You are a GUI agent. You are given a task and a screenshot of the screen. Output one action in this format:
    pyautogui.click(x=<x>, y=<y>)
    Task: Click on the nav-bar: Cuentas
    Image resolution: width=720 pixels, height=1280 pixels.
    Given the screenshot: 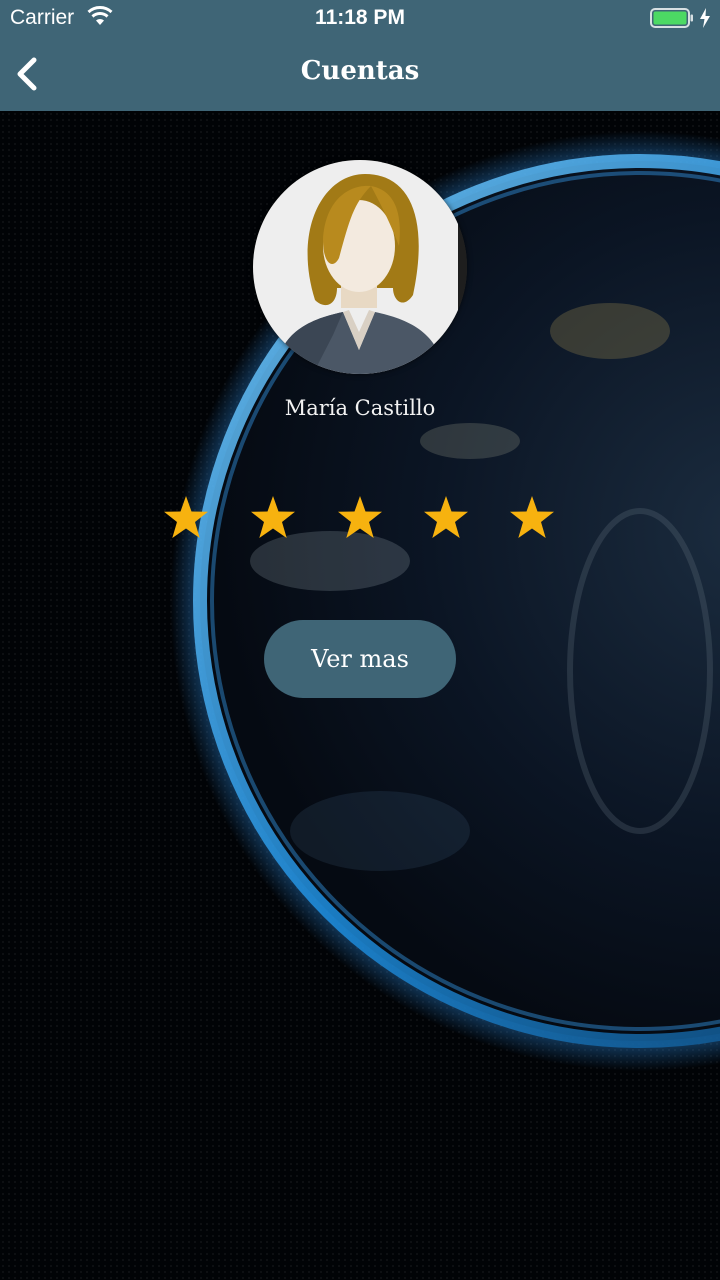 What is the action you would take?
    pyautogui.click(x=360, y=75)
    